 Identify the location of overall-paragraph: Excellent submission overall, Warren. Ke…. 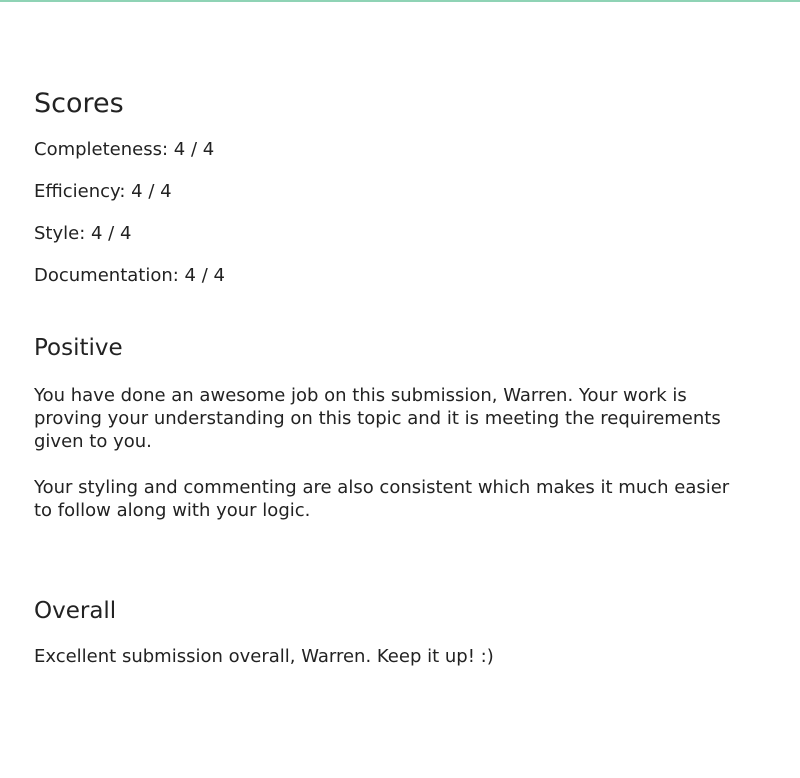
(264, 656).